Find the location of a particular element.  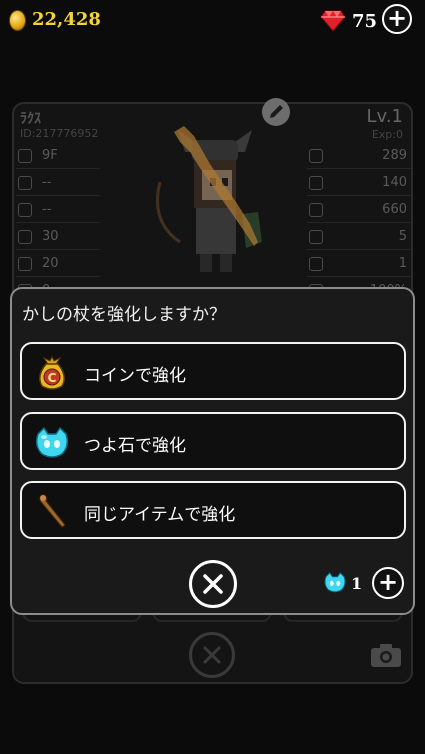

gem-count: 75 is located at coordinates (365, 21).